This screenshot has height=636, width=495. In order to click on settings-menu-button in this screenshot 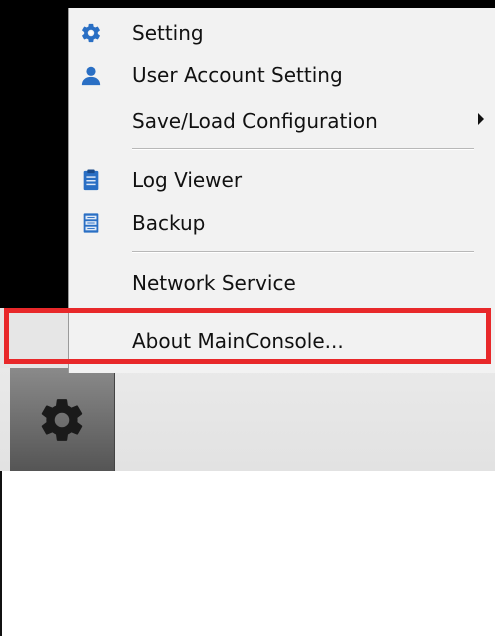, I will do `click(62, 419)`.